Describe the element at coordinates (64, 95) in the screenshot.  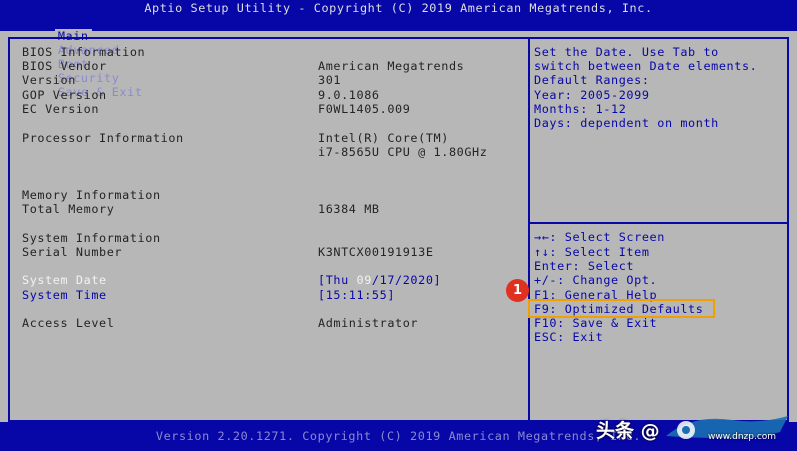
I see `gop-version-label: GOP Version` at that location.